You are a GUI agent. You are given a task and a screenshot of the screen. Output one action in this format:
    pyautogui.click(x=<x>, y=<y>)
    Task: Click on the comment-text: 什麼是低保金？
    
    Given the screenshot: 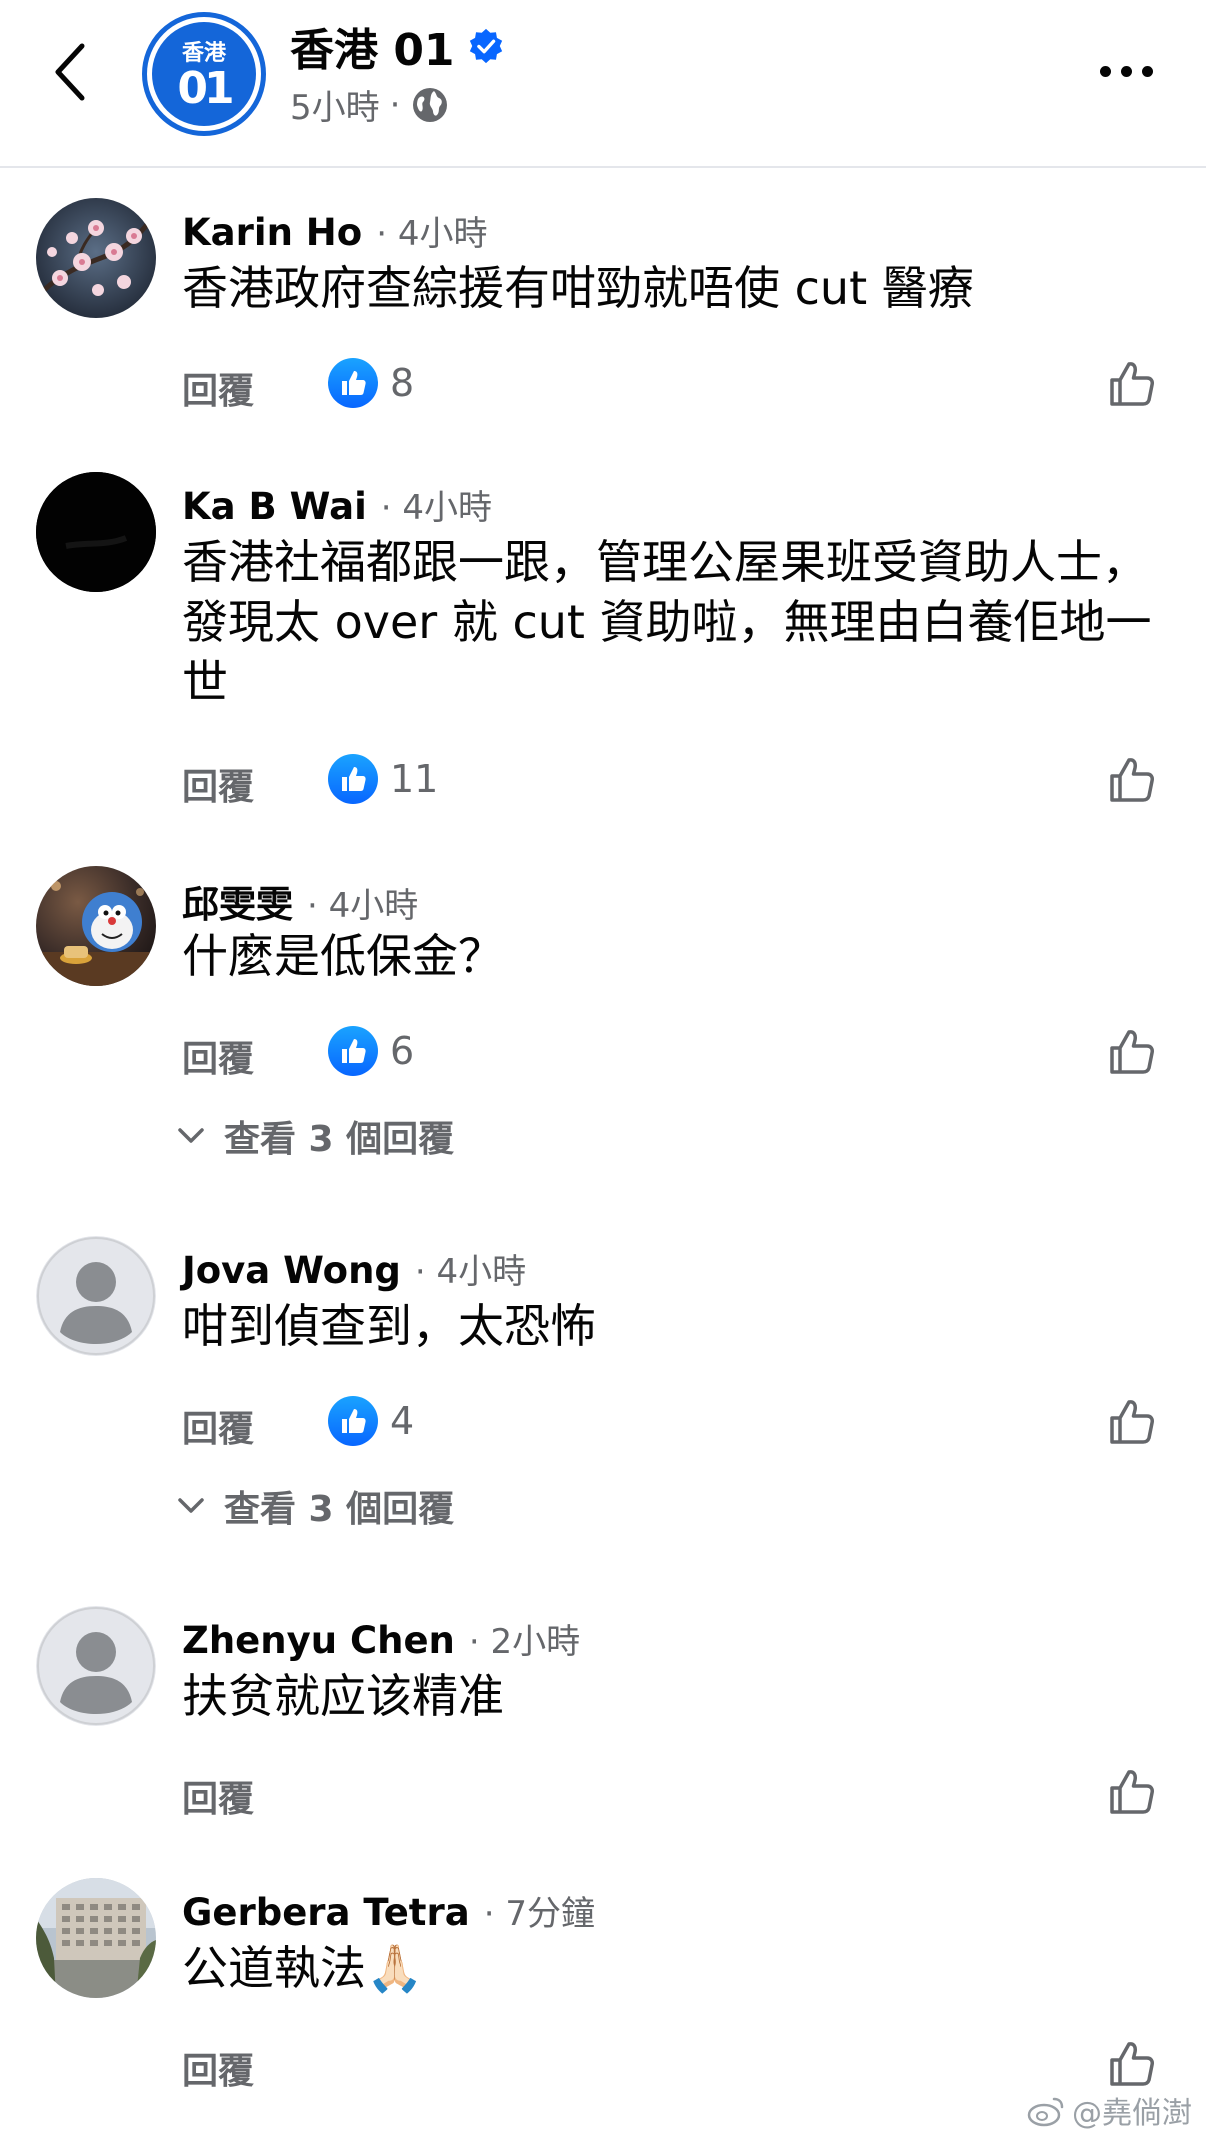 What is the action you would take?
    pyautogui.click(x=343, y=956)
    